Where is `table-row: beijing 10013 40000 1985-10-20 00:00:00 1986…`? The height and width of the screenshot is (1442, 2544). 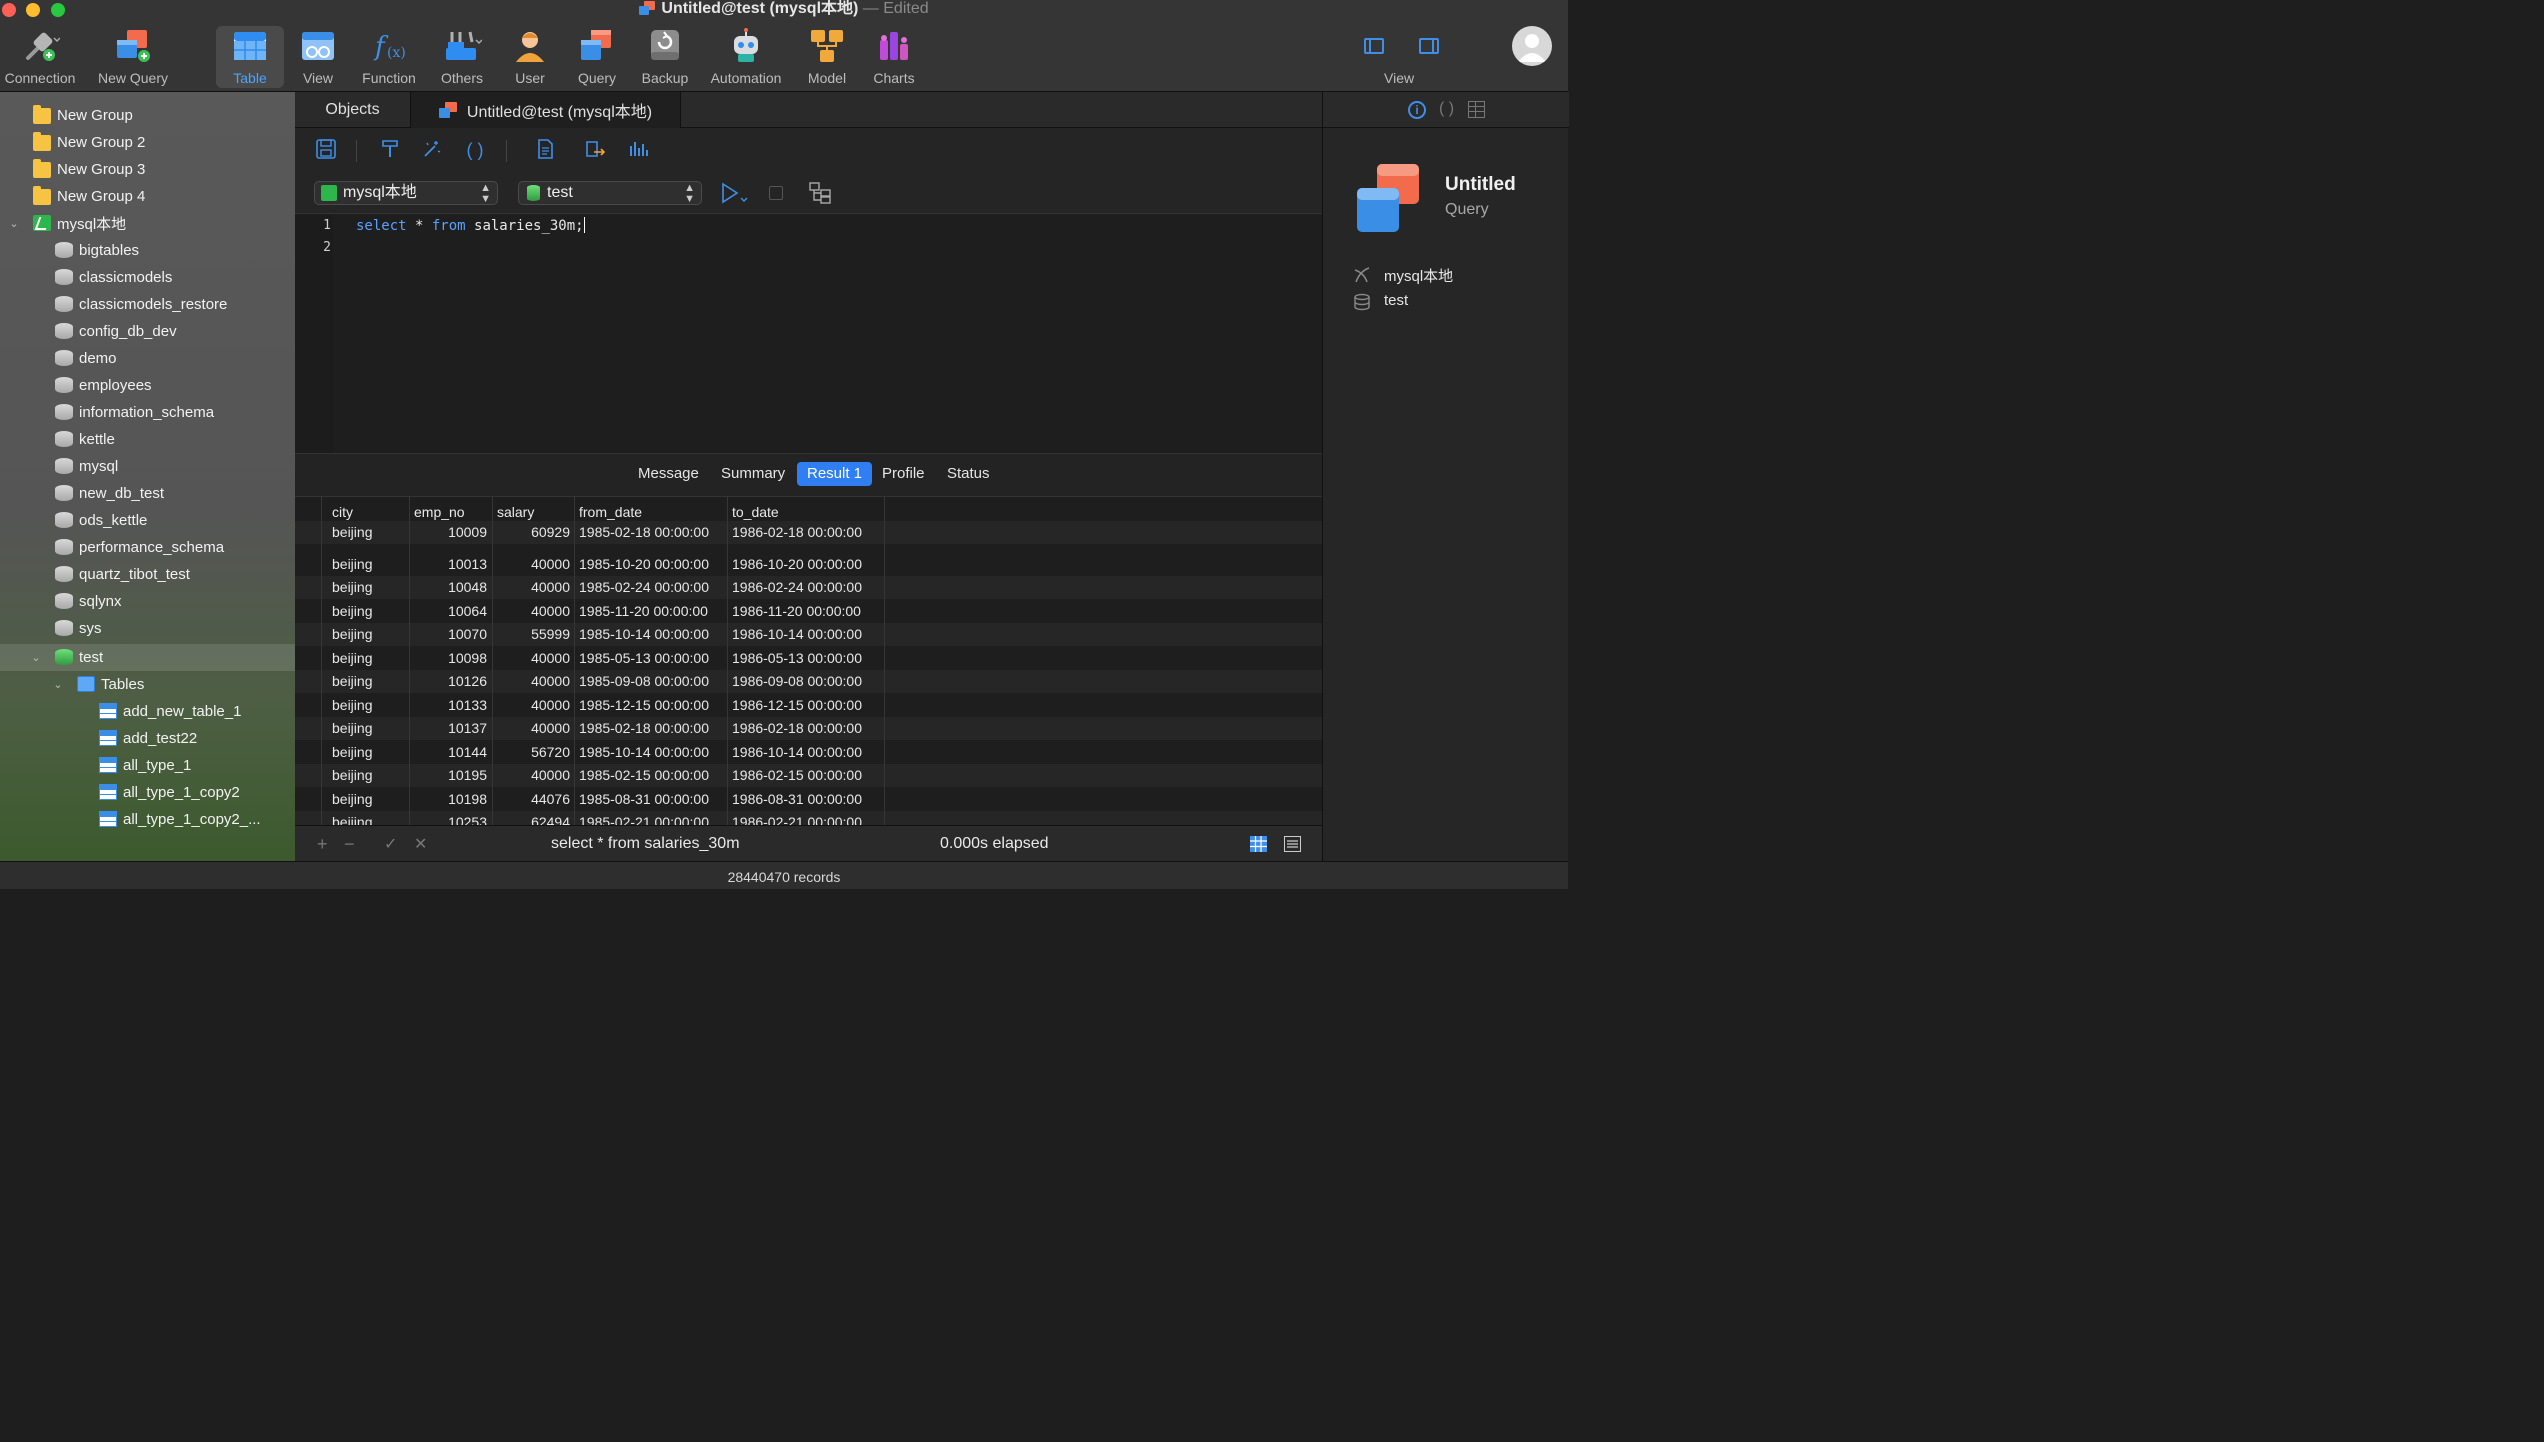
table-row: beijing 10013 40000 1985-10-20 00:00:00 1986… is located at coordinates (808, 564).